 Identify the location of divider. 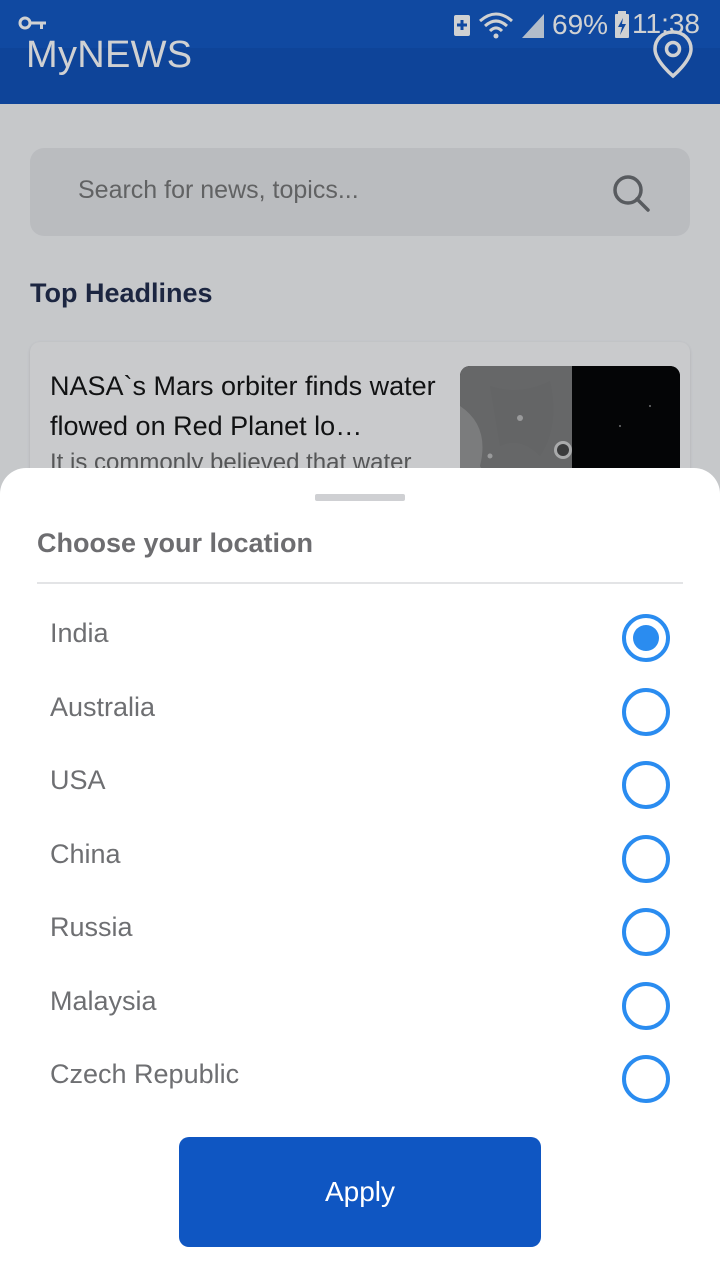
(360, 583).